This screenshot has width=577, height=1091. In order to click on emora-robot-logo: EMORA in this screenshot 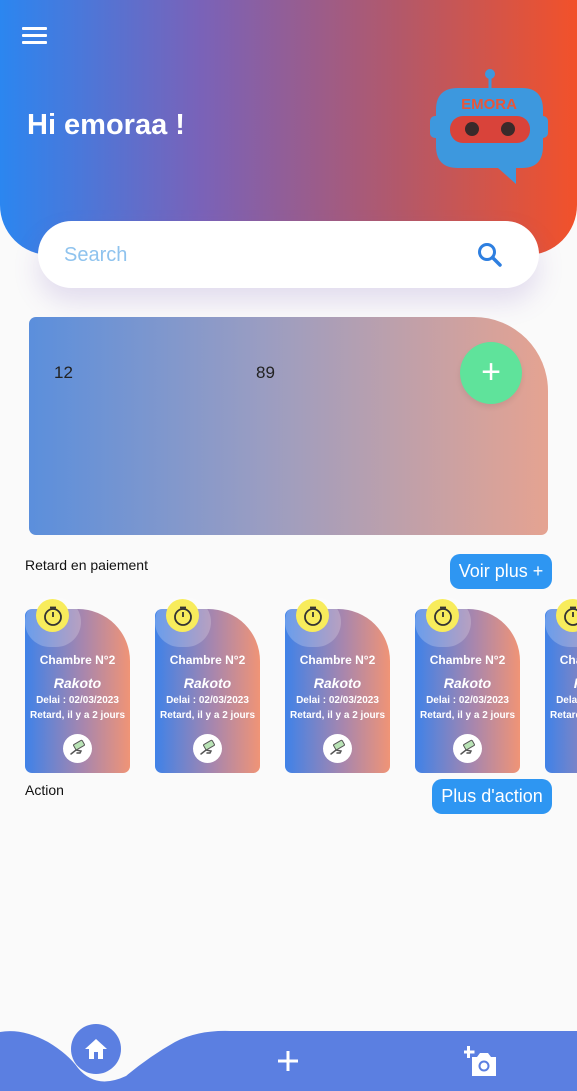, I will do `click(489, 126)`.